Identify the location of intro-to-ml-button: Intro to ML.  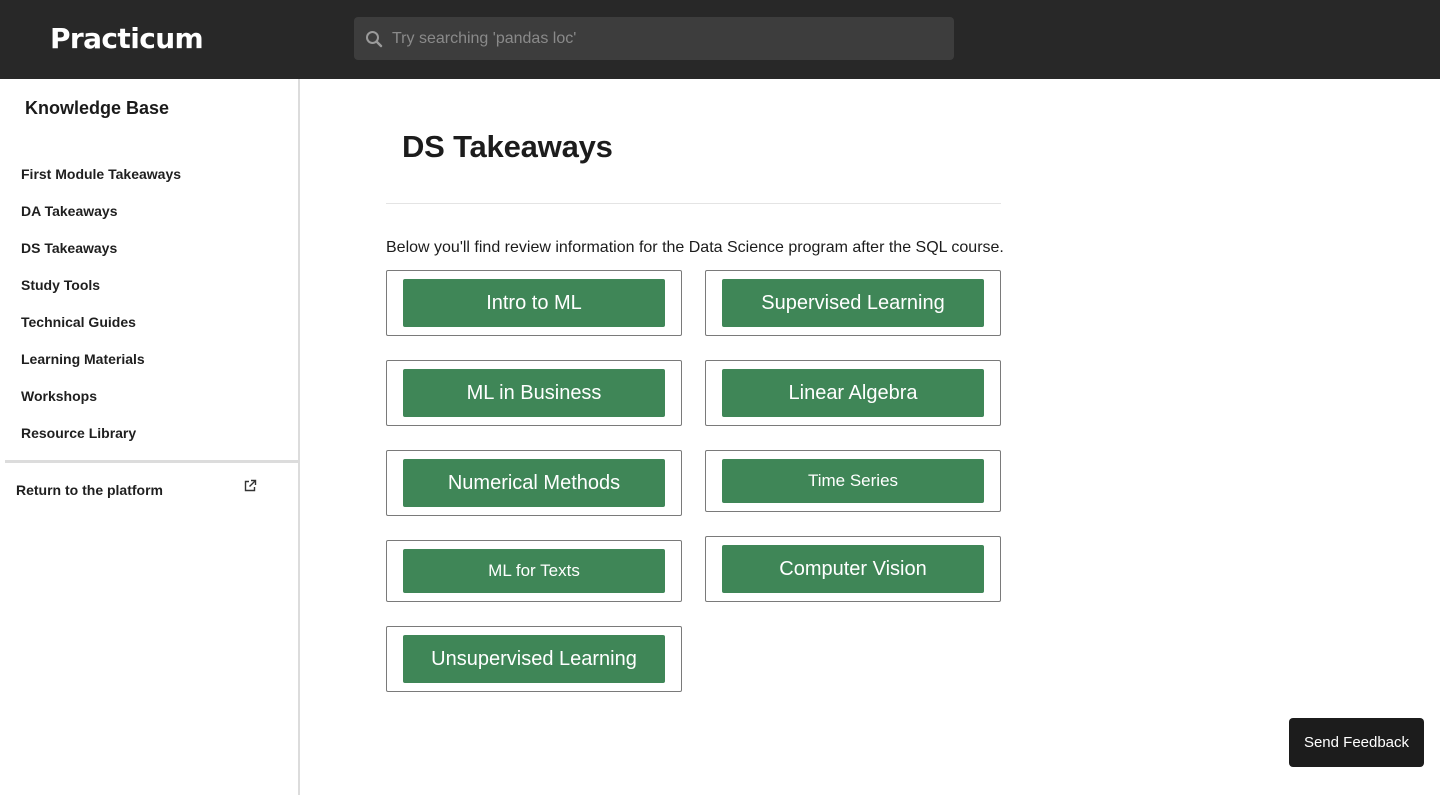
(534, 303).